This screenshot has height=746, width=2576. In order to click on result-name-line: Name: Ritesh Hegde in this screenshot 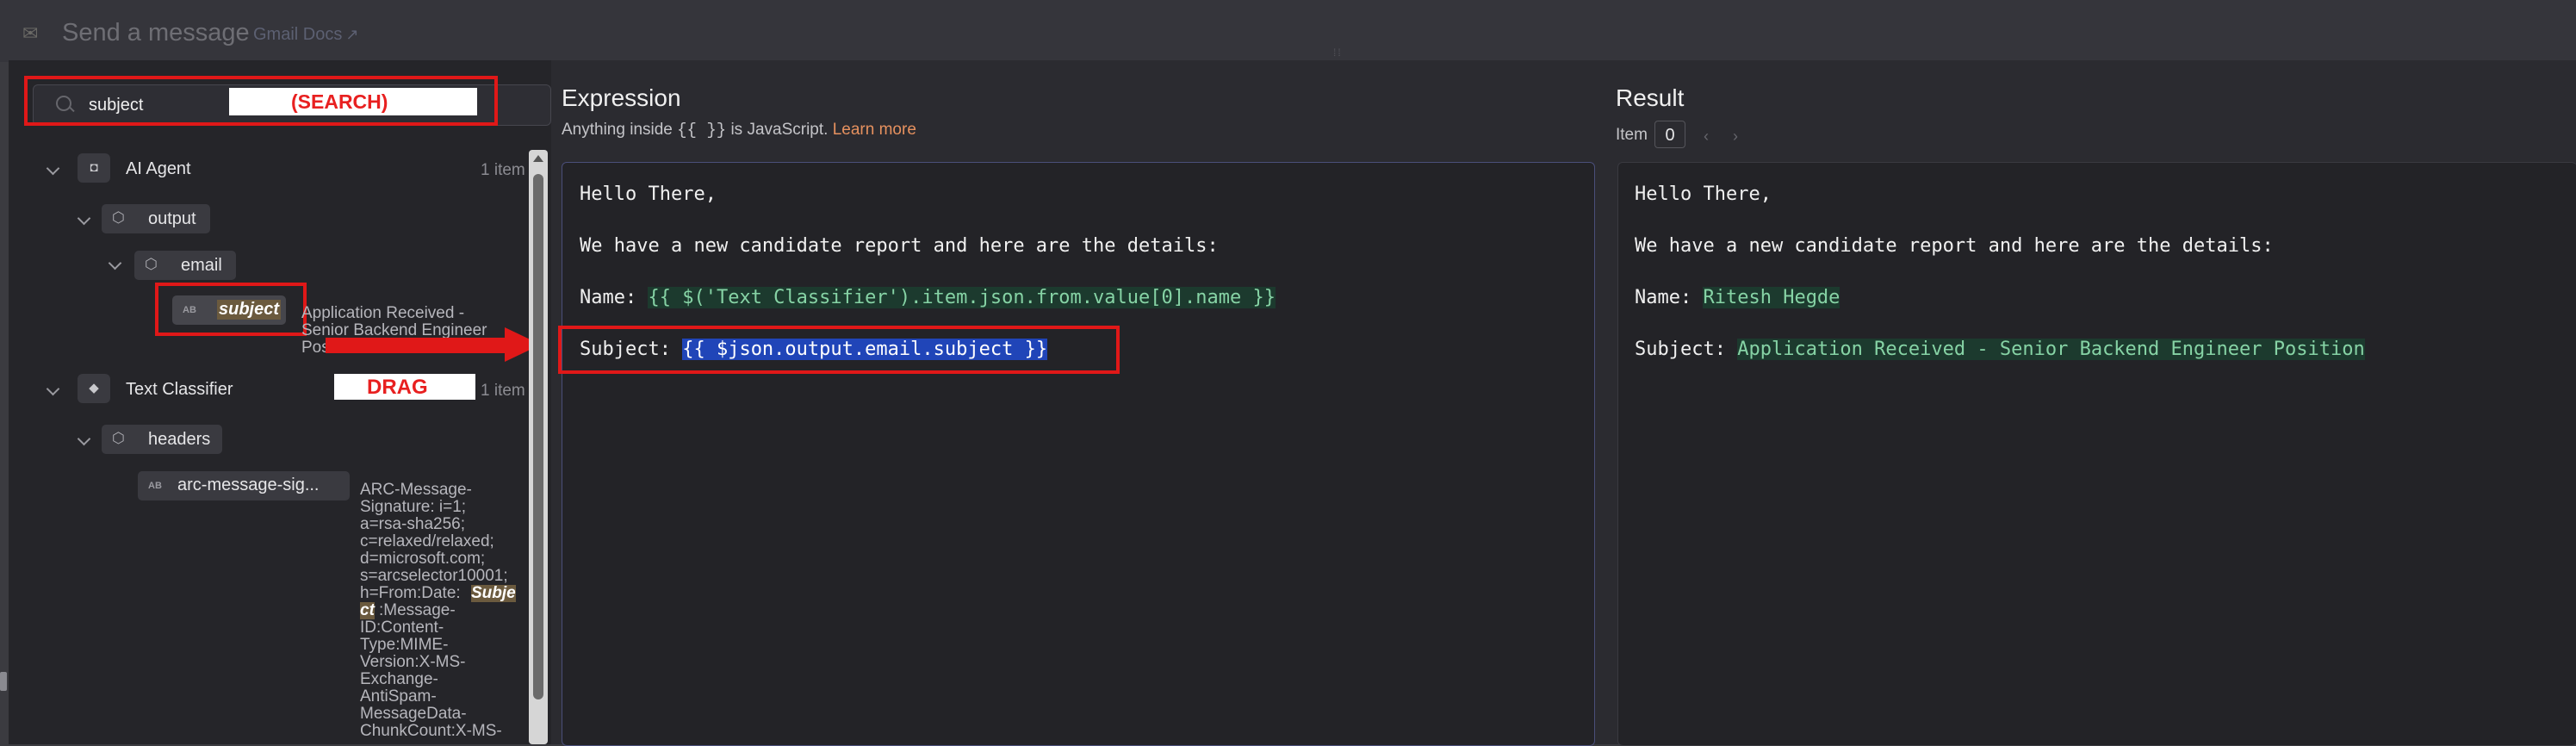, I will do `click(1738, 297)`.